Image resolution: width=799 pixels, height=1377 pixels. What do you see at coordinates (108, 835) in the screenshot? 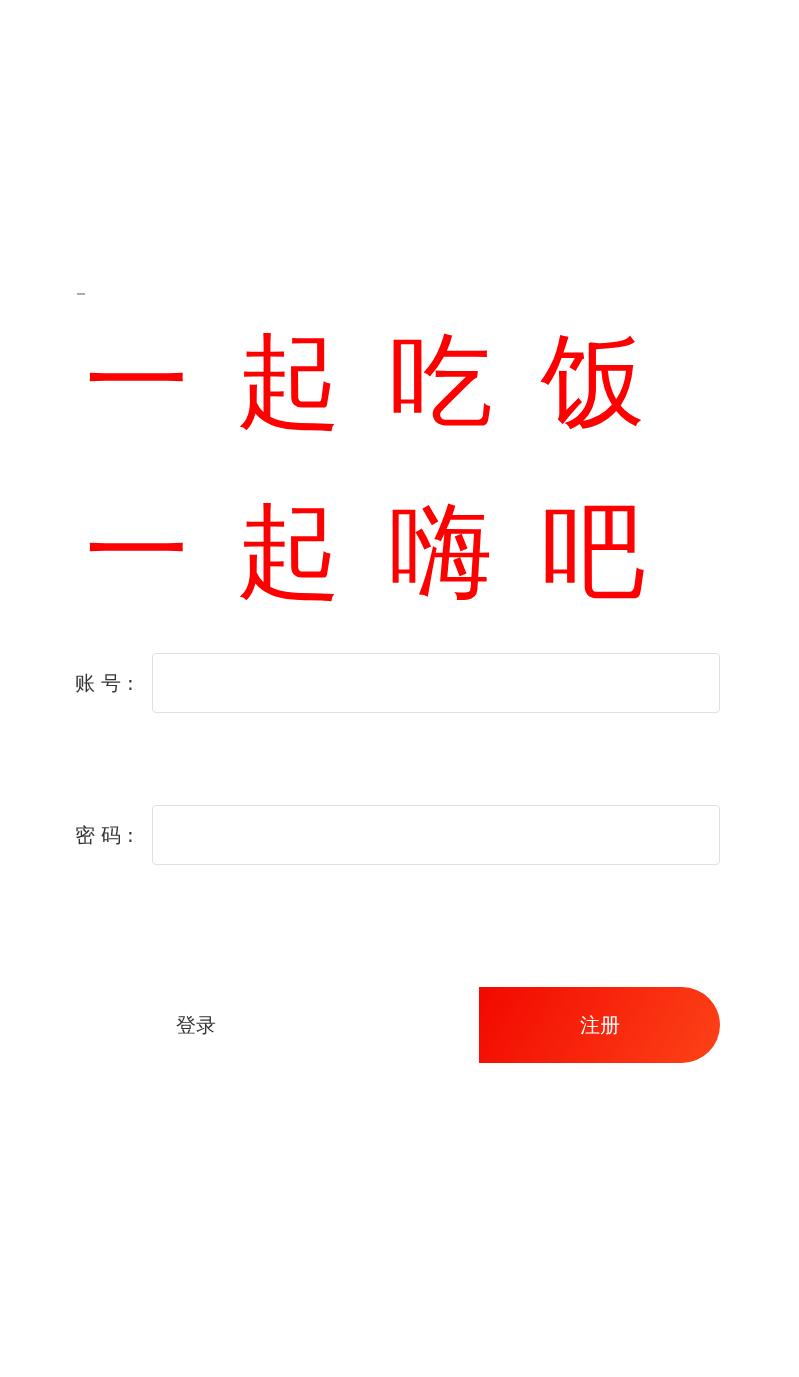
I see `field-label: 密码:` at bounding box center [108, 835].